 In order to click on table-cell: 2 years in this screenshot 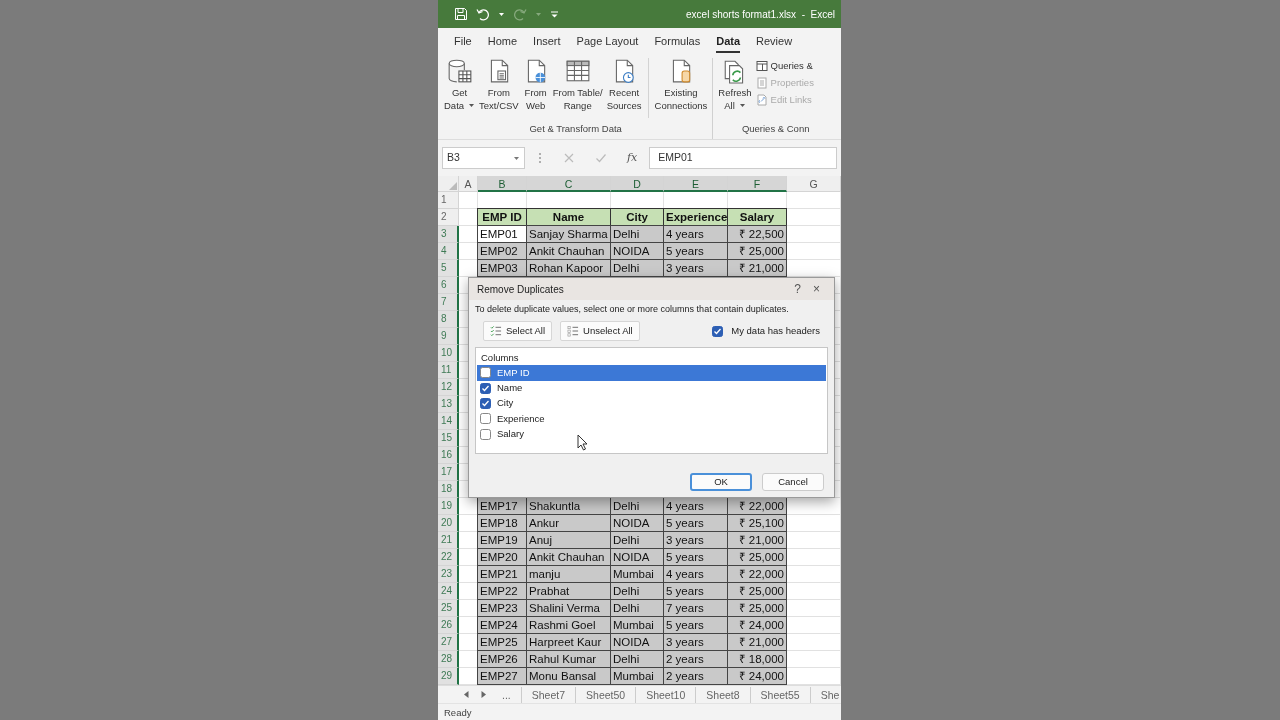, I will do `click(695, 676)`.